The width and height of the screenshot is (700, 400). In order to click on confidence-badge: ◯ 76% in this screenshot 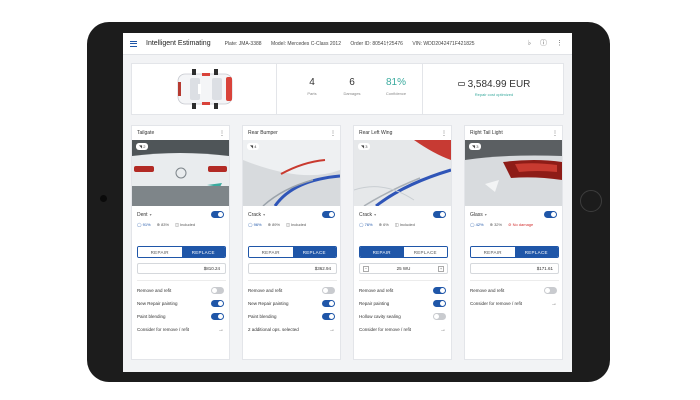, I will do `click(366, 224)`.